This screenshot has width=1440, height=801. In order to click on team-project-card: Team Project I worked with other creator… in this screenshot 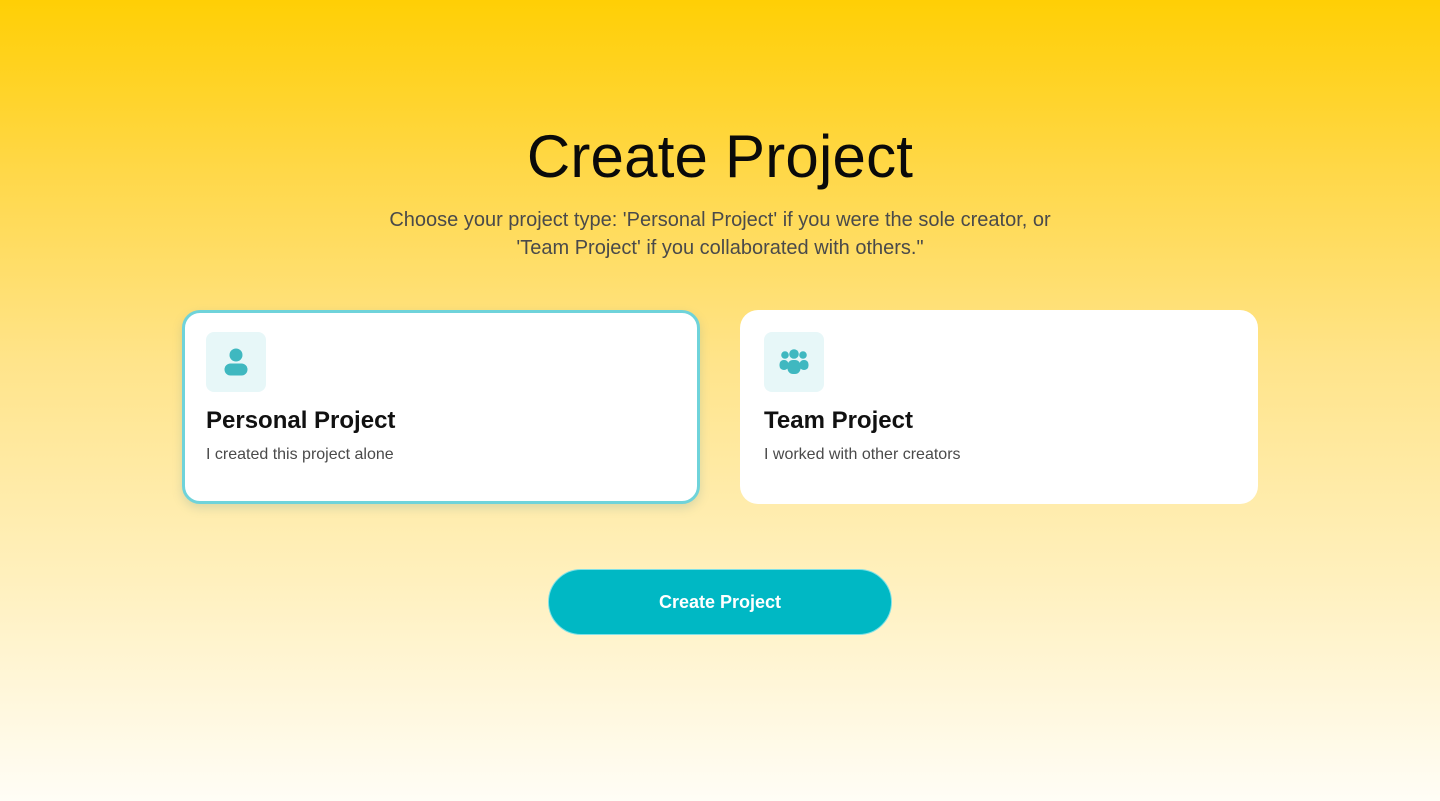, I will do `click(999, 407)`.